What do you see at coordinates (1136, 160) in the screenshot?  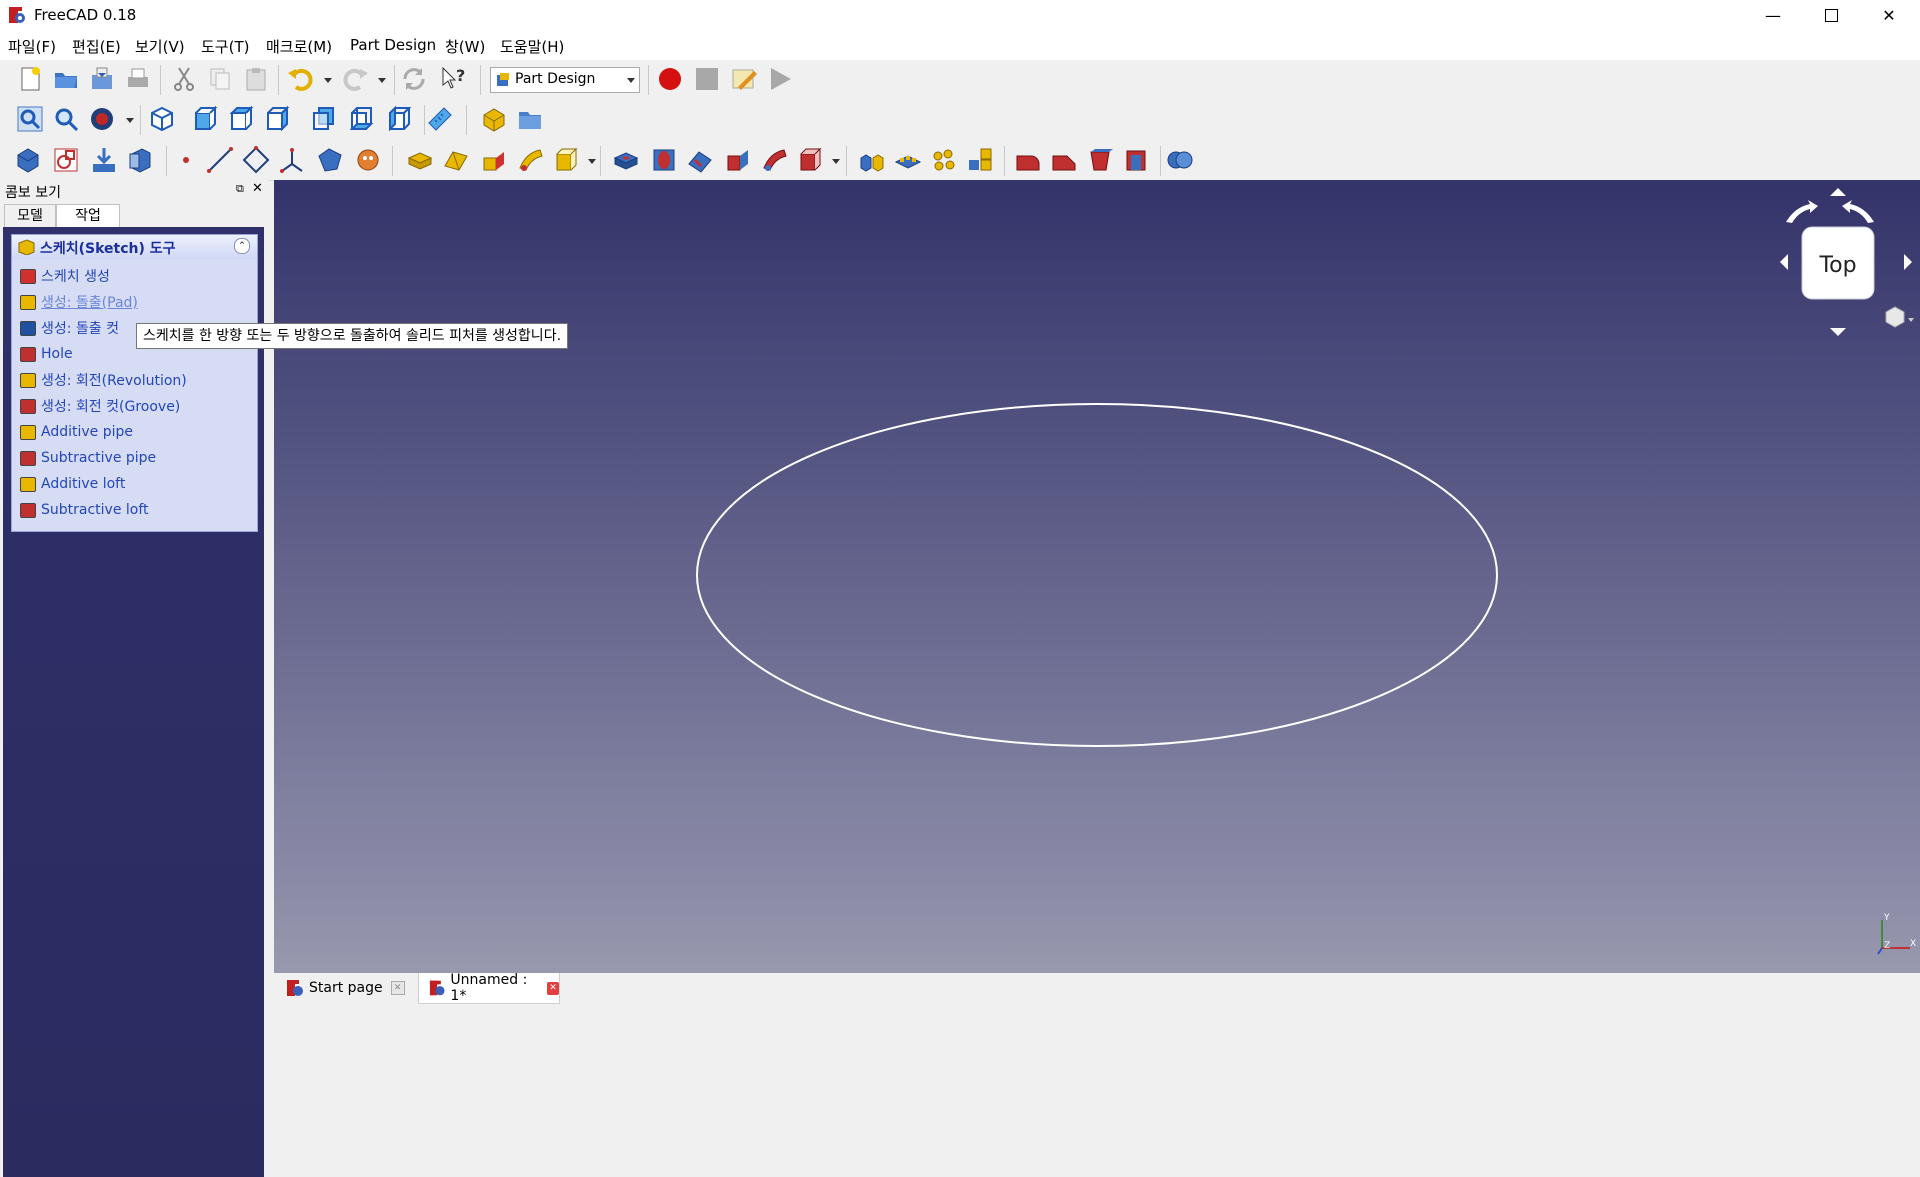 I see `thickness-icon` at bounding box center [1136, 160].